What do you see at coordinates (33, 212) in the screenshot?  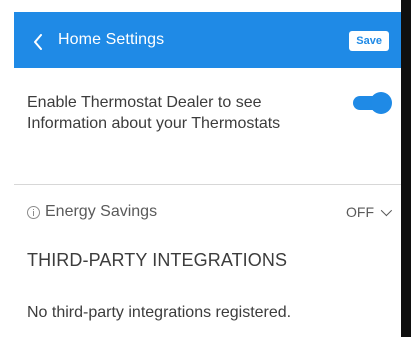 I see `info-icon` at bounding box center [33, 212].